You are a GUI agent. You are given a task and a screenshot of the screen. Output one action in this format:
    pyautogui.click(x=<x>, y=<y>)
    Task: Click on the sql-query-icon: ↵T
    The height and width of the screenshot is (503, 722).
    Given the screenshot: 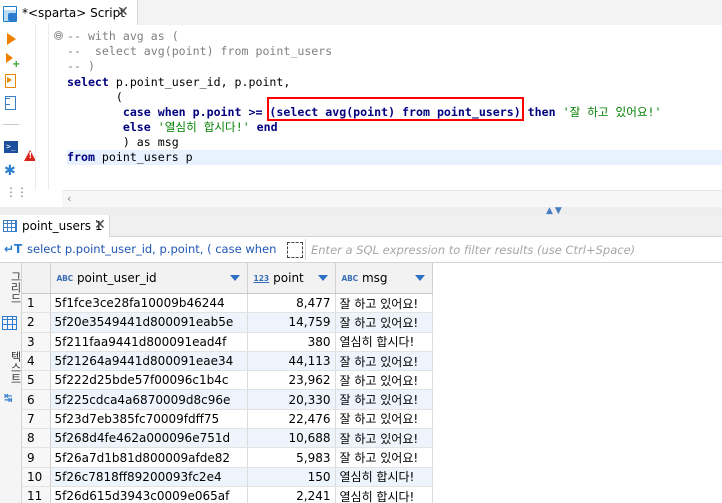 What is the action you would take?
    pyautogui.click(x=13, y=249)
    